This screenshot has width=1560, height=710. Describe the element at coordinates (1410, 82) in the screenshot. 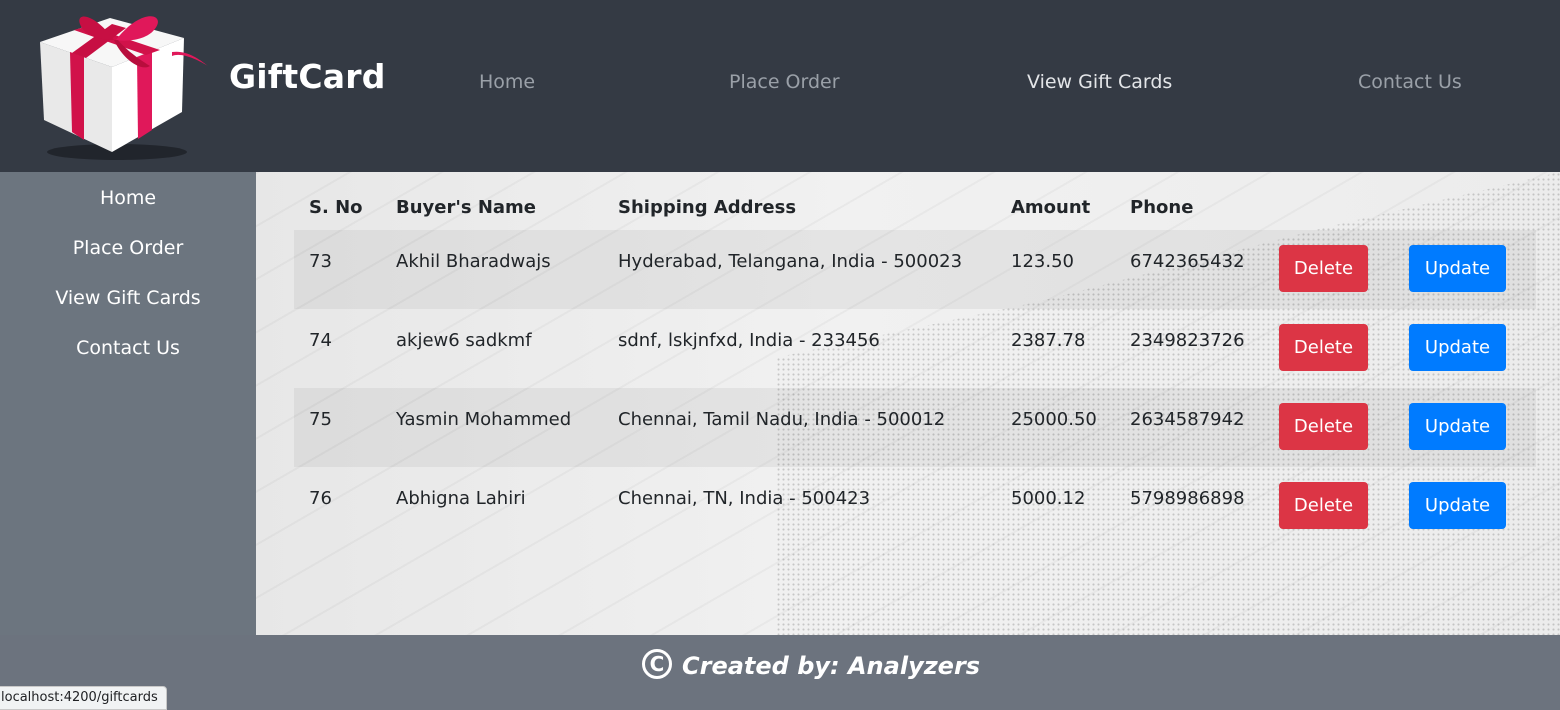

I see `topnav-contact-us: Contact Us` at that location.